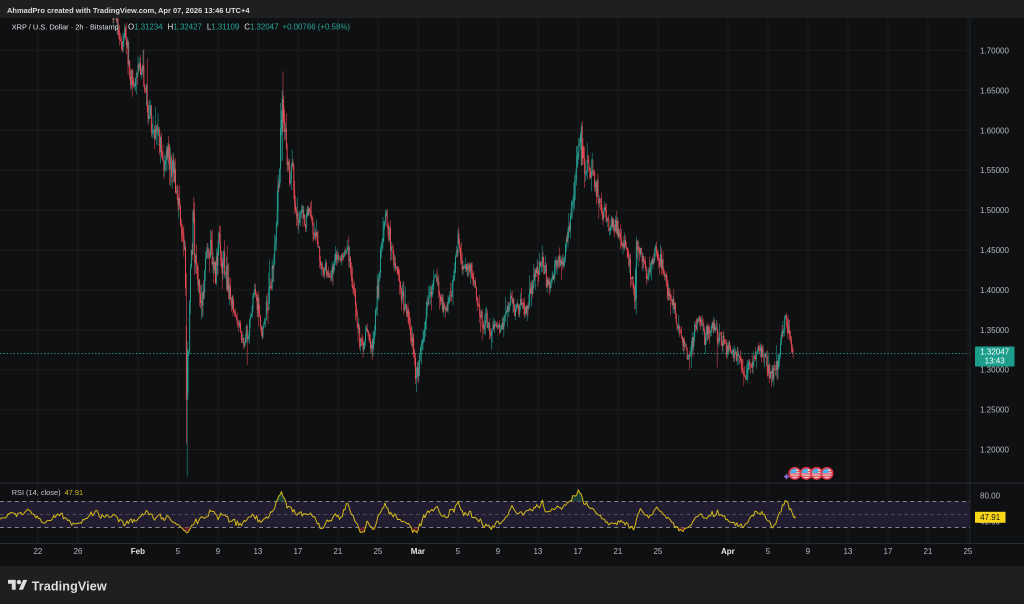 Image resolution: width=1024 pixels, height=604 pixels. I want to click on svg-text: Mar, so click(418, 551).